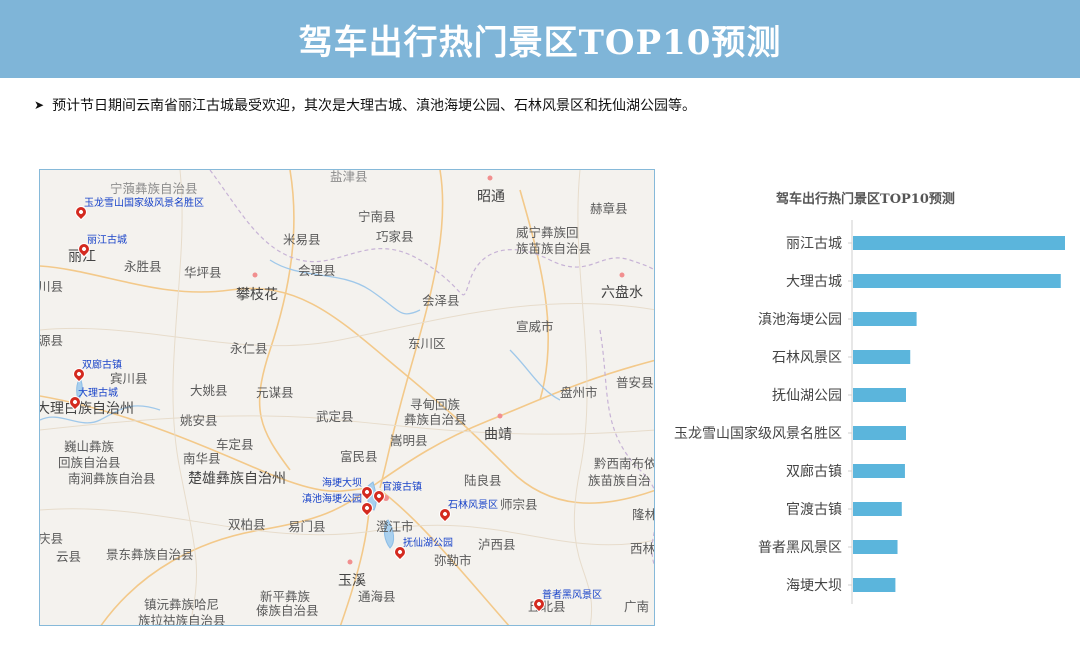 Image resolution: width=1080 pixels, height=647 pixels. Describe the element at coordinates (554, 248) in the screenshot. I see `map-place-label: 族苗族自治县` at that location.